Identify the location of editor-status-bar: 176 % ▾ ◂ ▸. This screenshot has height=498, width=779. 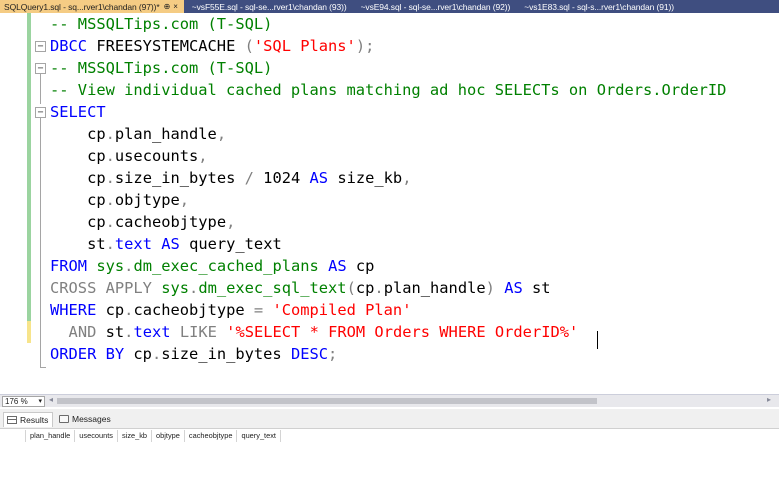
(389, 400).